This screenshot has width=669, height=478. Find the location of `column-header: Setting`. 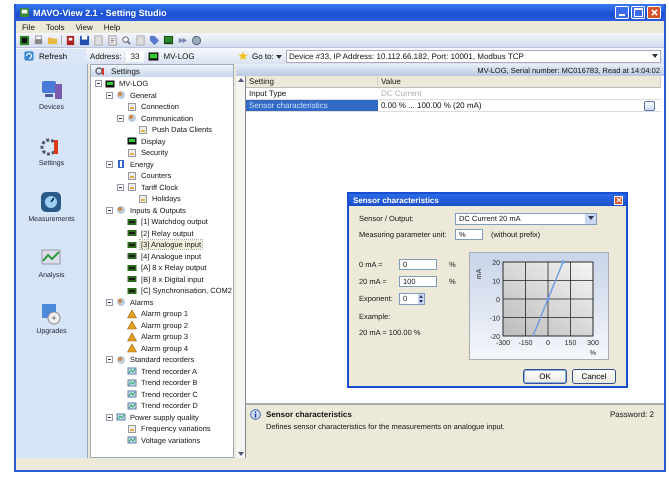

column-header: Setting is located at coordinates (312, 81).